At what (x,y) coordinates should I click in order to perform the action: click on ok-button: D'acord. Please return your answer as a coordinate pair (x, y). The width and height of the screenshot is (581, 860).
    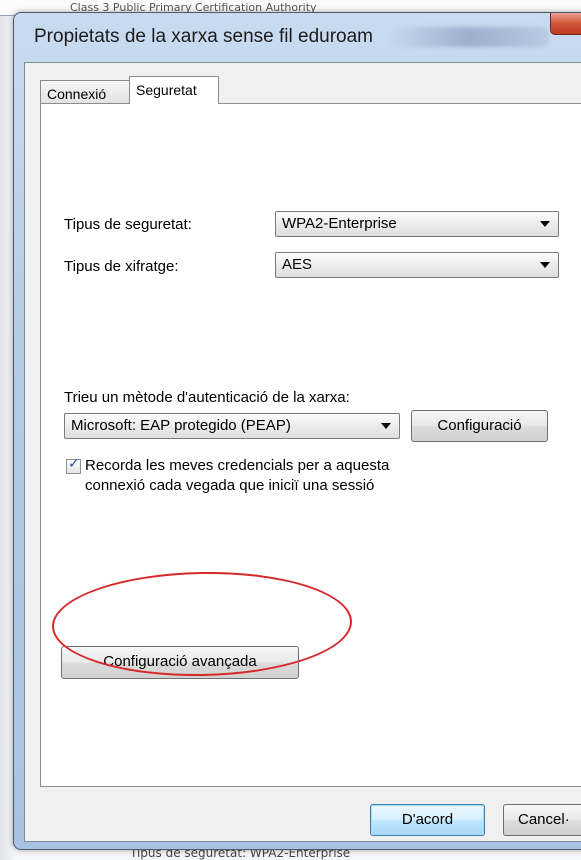
    Looking at the image, I should click on (427, 820).